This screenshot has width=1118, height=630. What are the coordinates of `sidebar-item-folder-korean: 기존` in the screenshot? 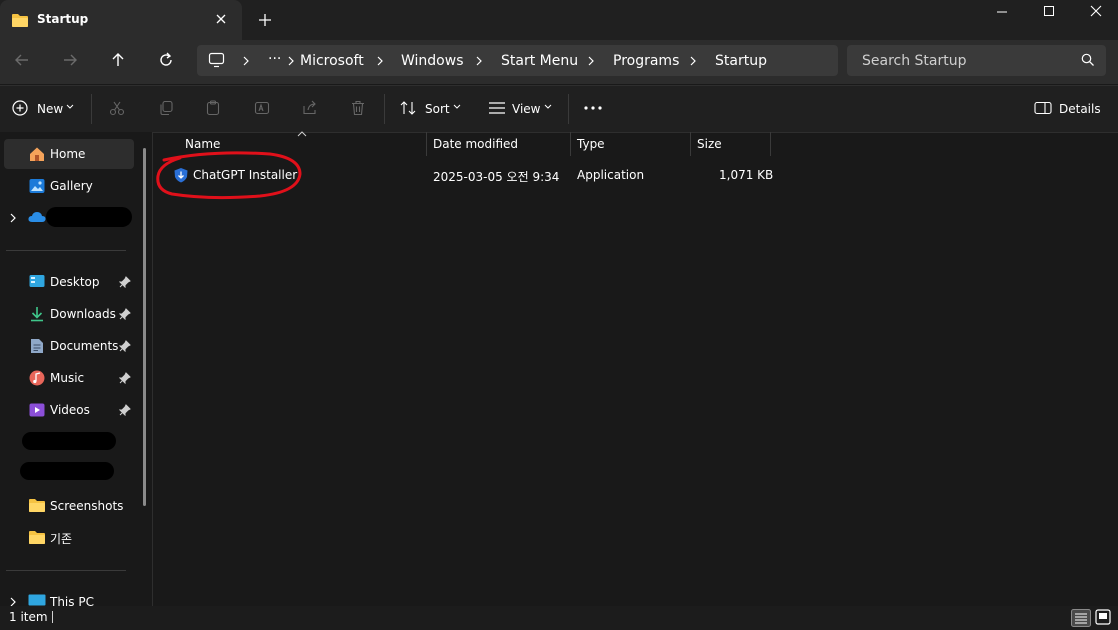 It's located at (61, 538).